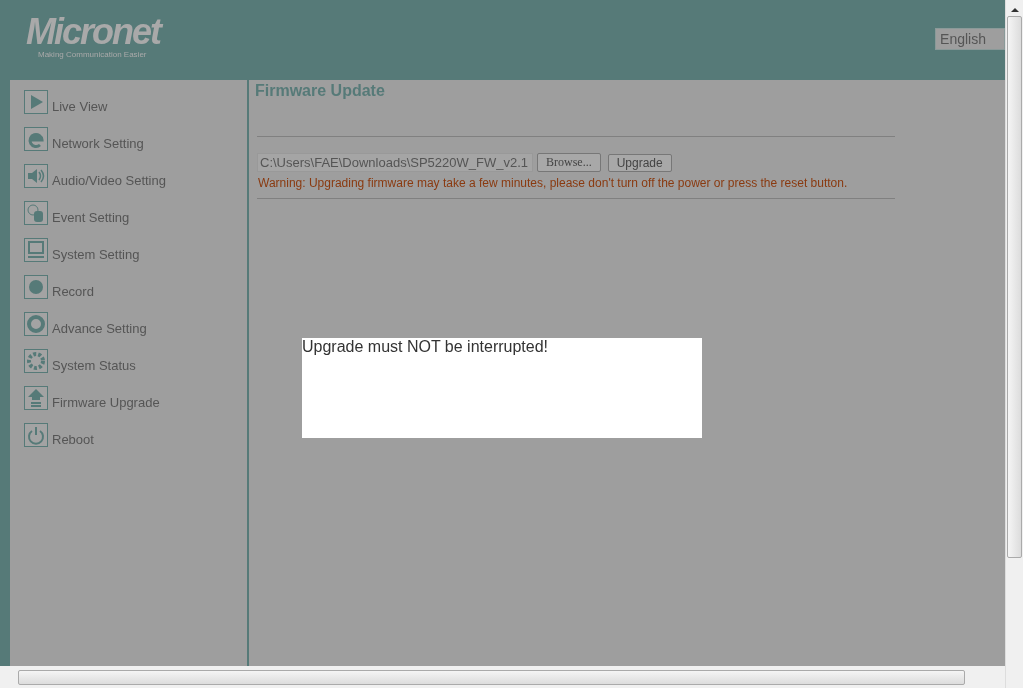 Image resolution: width=1023 pixels, height=688 pixels. Describe the element at coordinates (1014, 344) in the screenshot. I see `vertical-scrollbar` at that location.